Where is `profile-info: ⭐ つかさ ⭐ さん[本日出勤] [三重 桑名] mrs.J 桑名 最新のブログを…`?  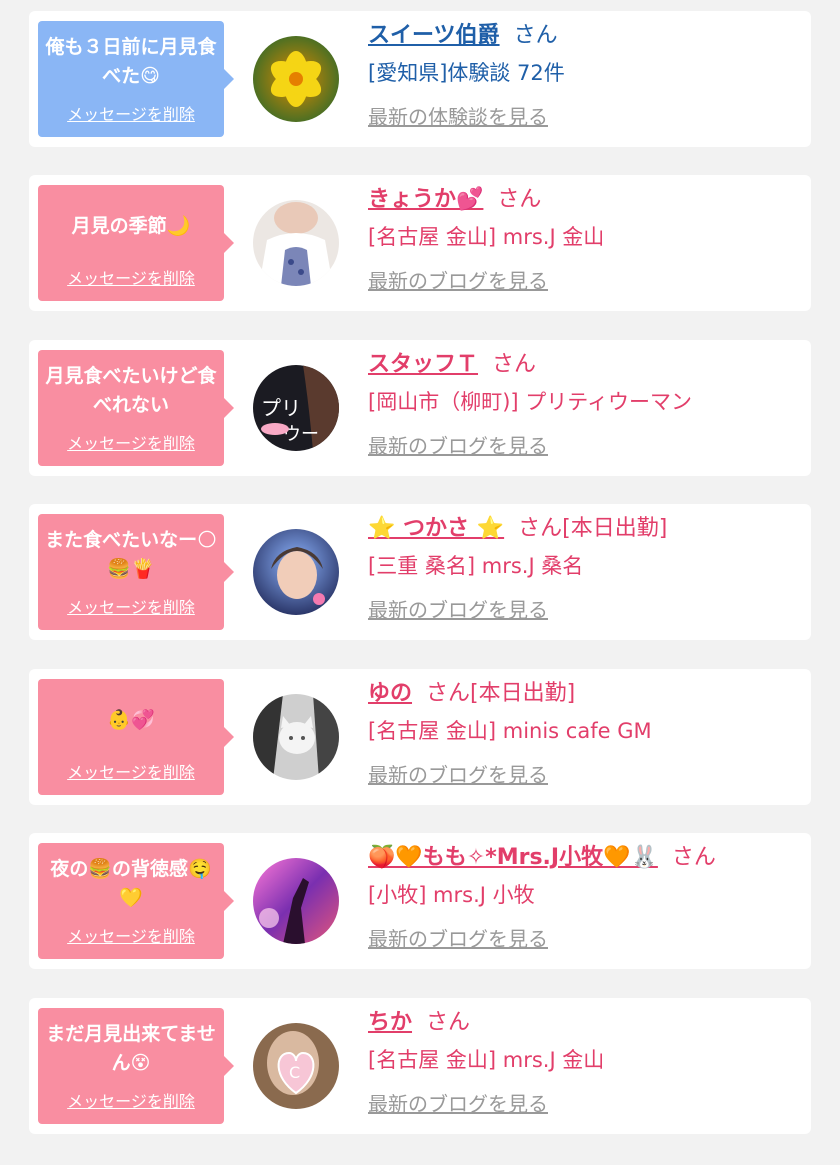
profile-info: ⭐ つかさ ⭐ さん[本日出勤] [三重 桑名] mrs.J 桑名 最新のブログを… is located at coordinates (586, 569).